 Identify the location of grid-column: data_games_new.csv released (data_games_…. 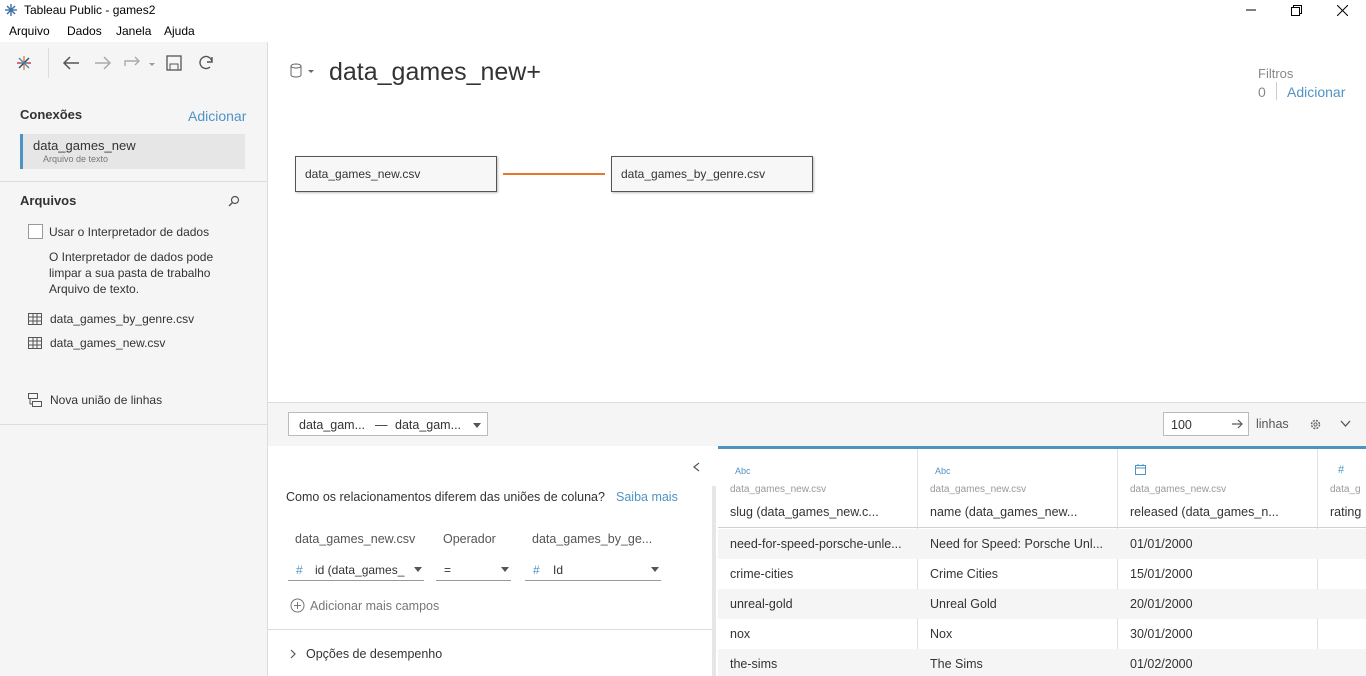
(1218, 562).